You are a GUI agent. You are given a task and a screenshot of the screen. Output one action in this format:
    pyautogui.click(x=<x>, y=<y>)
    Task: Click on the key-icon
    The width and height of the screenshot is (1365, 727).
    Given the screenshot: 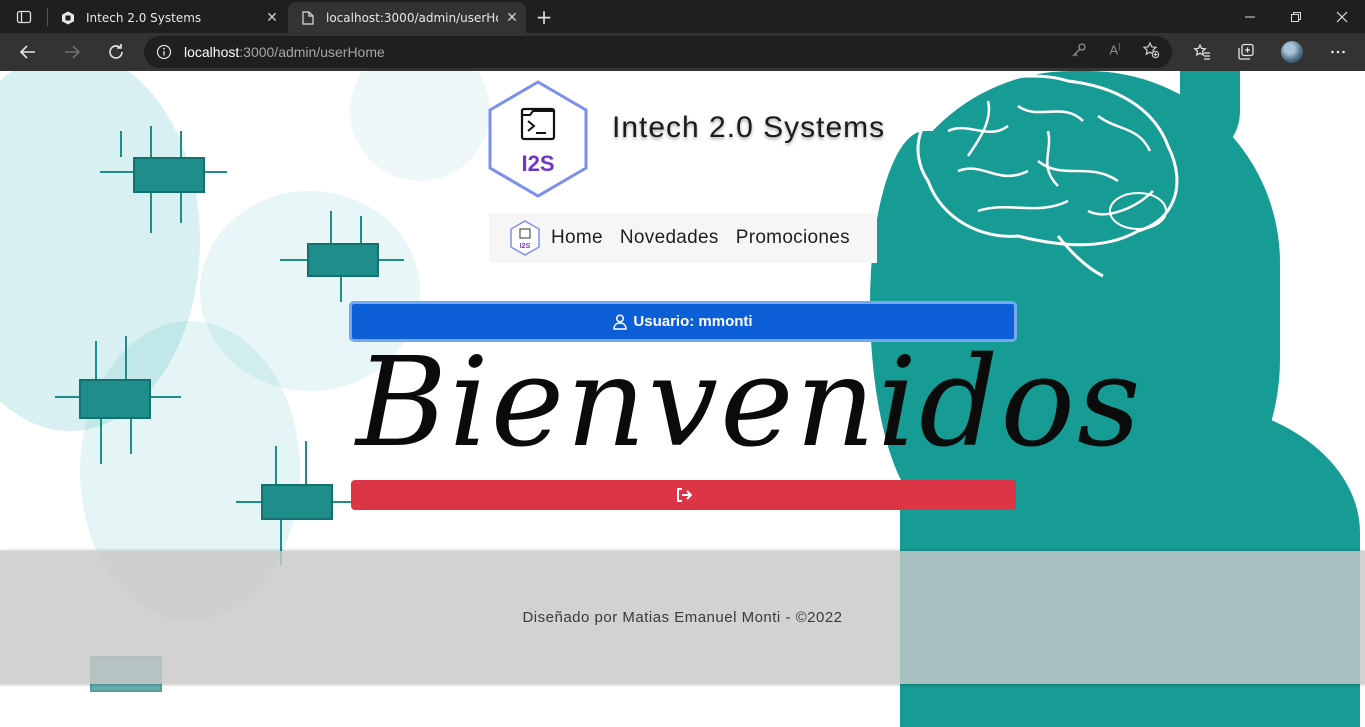 What is the action you would take?
    pyautogui.click(x=1079, y=50)
    